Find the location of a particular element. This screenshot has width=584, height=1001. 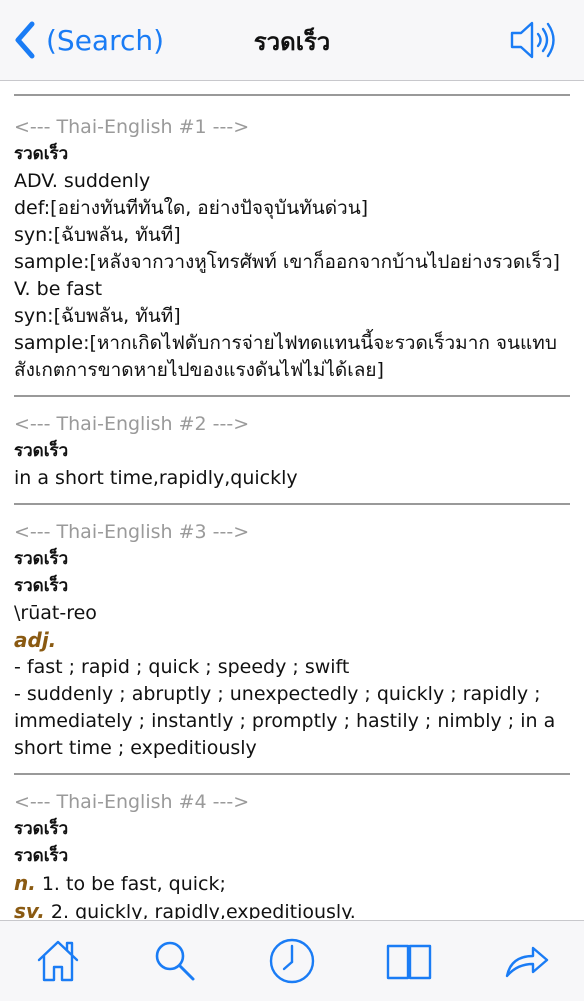

entry-header: <--- Thai-English #4 ---> is located at coordinates (132, 802).